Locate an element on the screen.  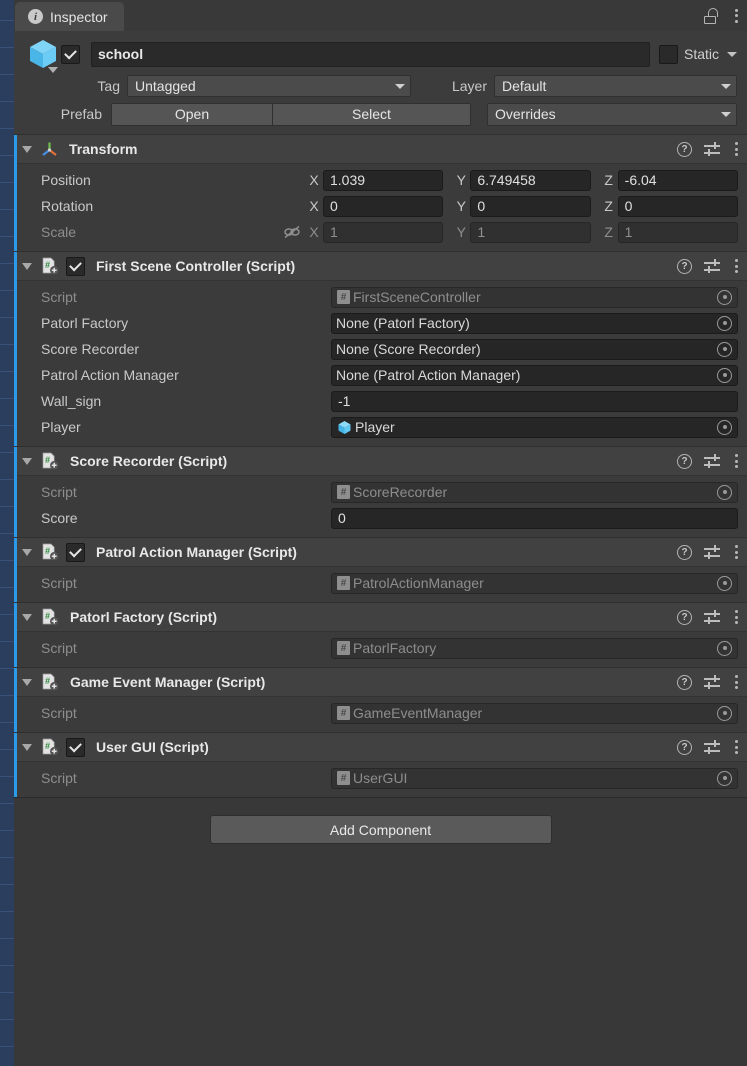
layer-value: Default is located at coordinates (524, 86).